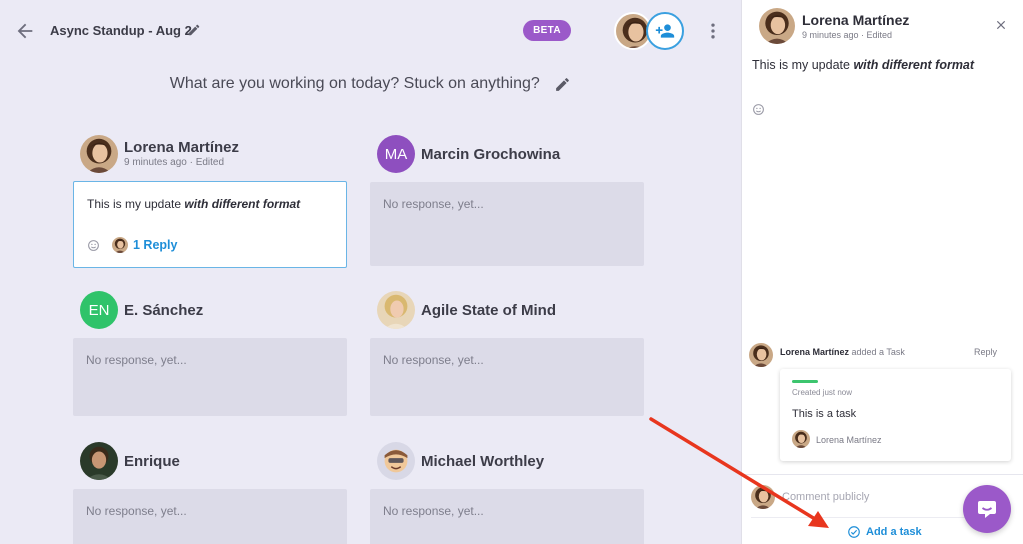 Image resolution: width=1023 pixels, height=544 pixels. I want to click on page-title: Async Standup - Aug 2, so click(121, 30).